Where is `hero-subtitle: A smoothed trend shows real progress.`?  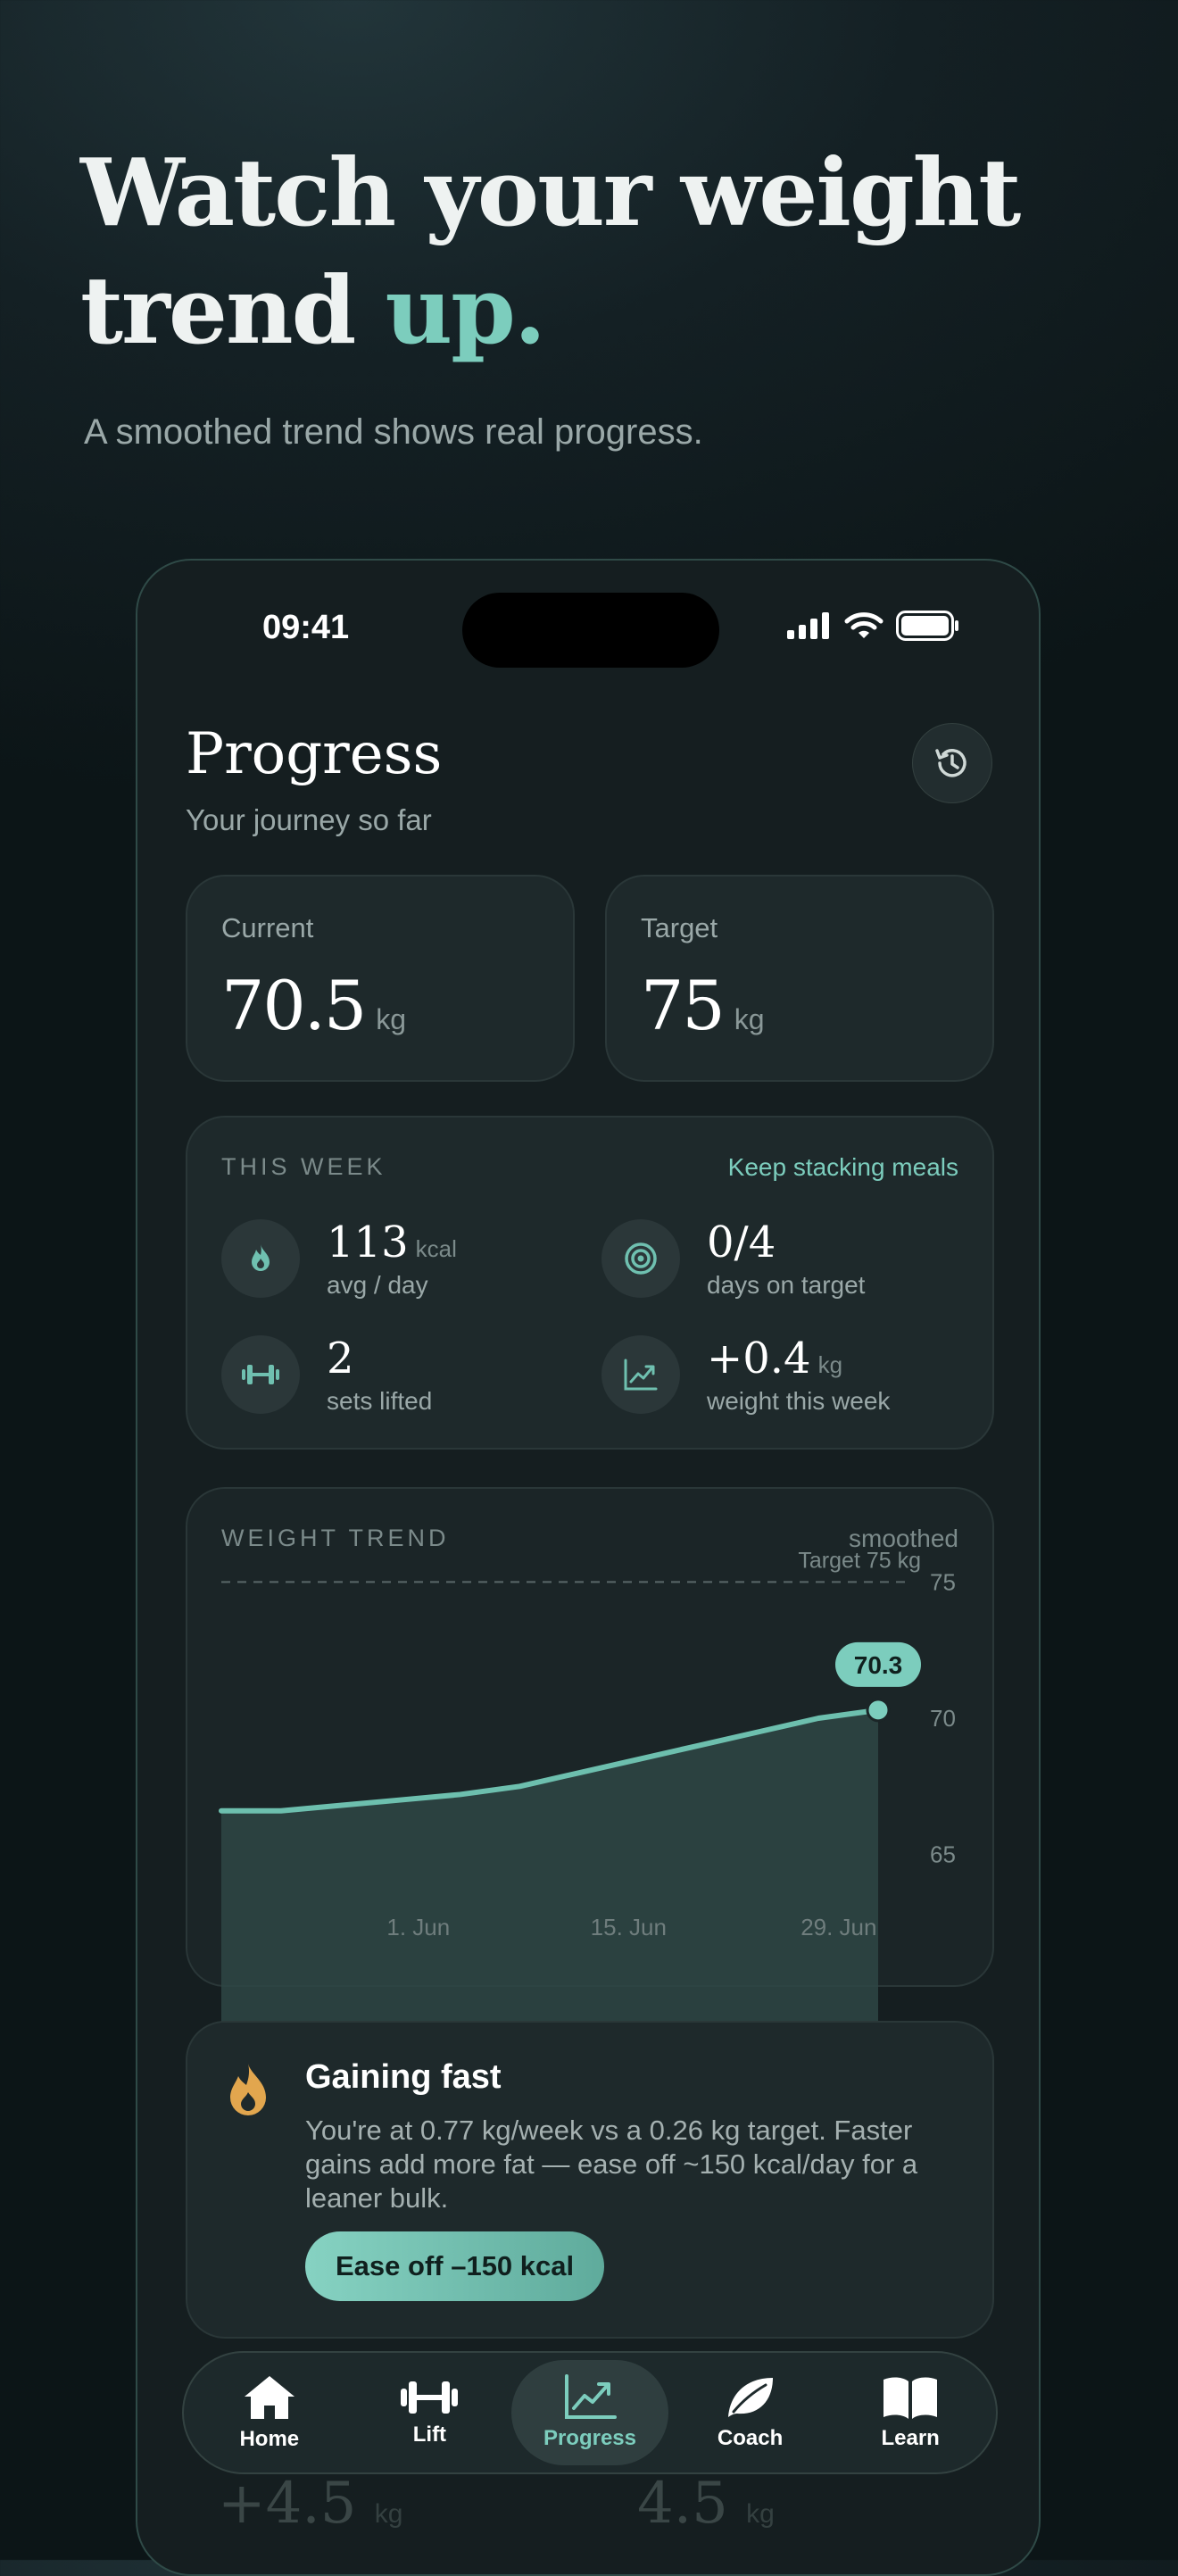
hero-subtitle: A smoothed trend shows real progress. is located at coordinates (393, 432).